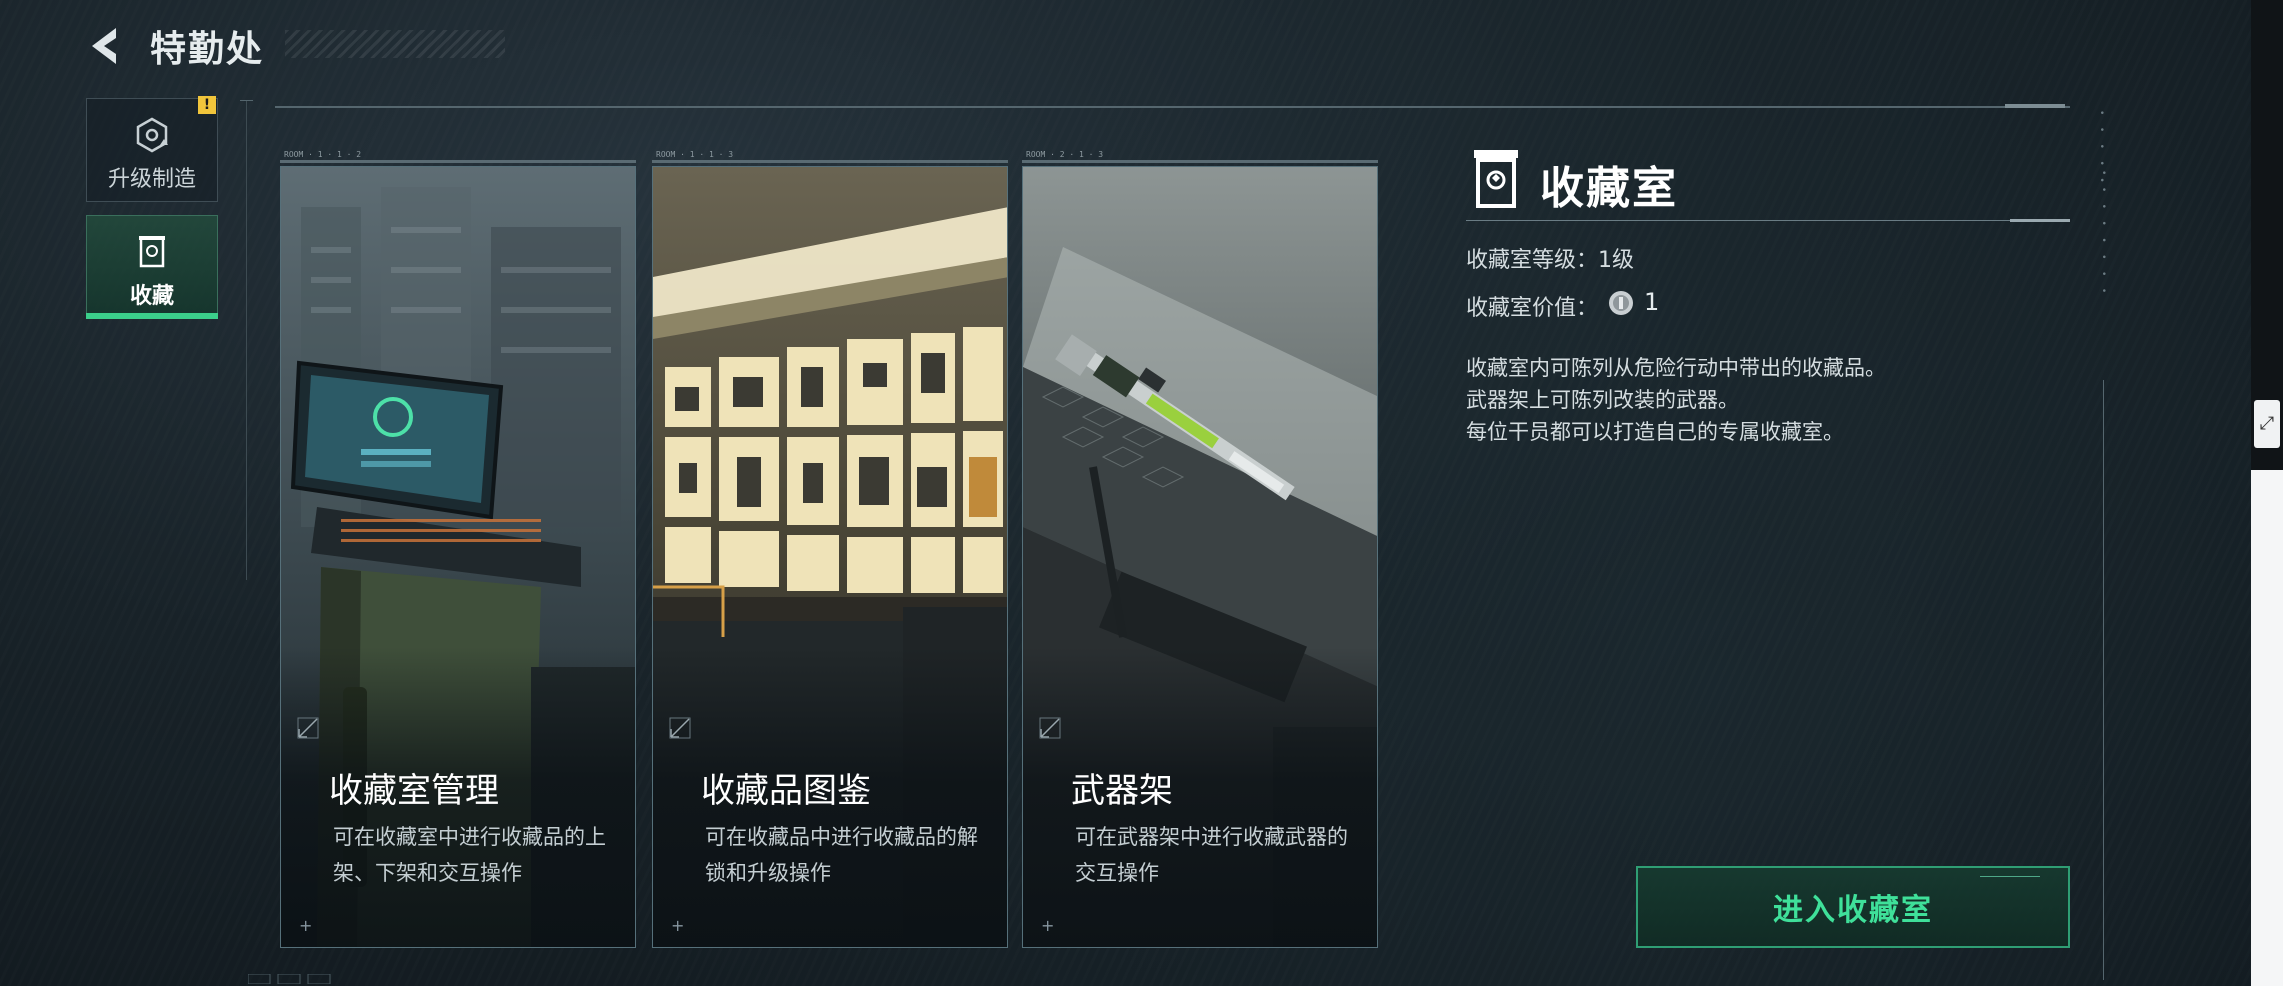 The image size is (2283, 986). I want to click on card-tab: ROOM · 2 · 1 · 3, so click(1200, 157).